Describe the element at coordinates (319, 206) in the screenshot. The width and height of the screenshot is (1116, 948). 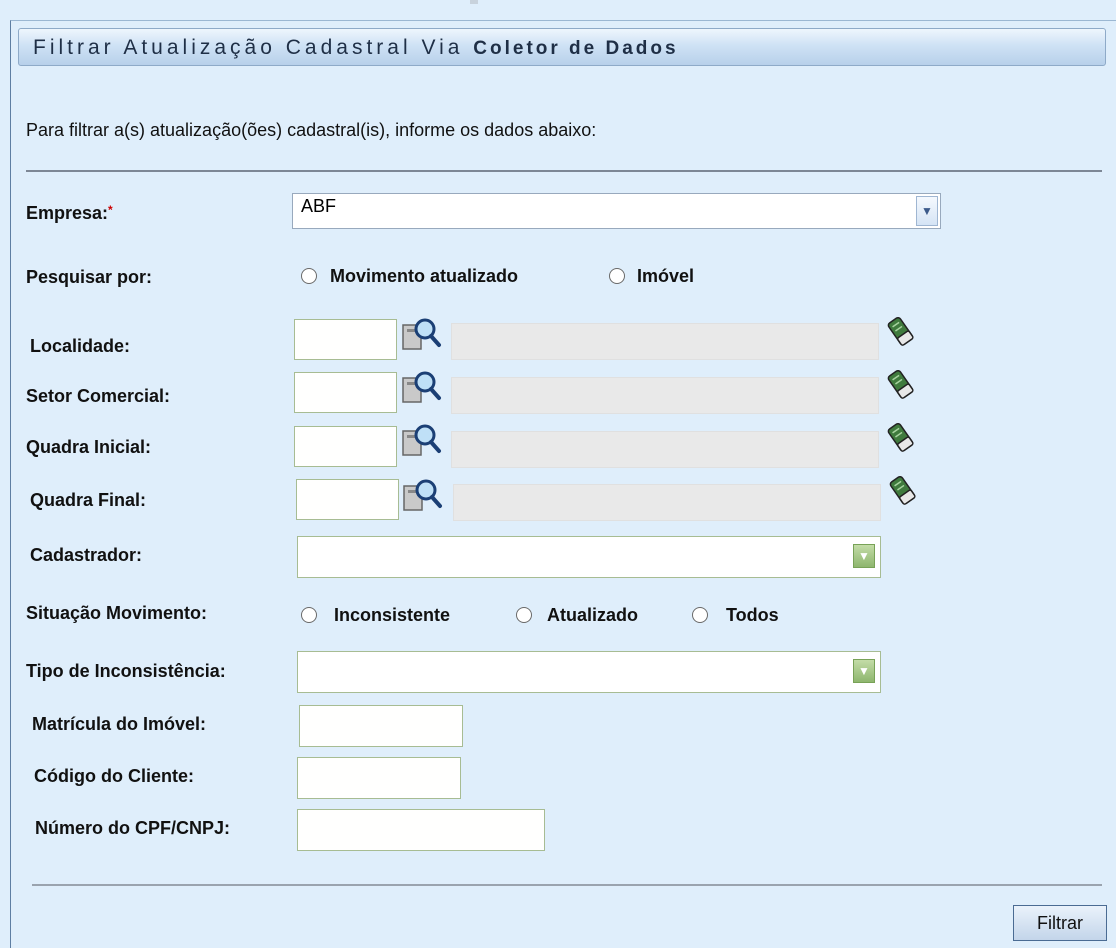
I see `empresa-value: ABF` at that location.